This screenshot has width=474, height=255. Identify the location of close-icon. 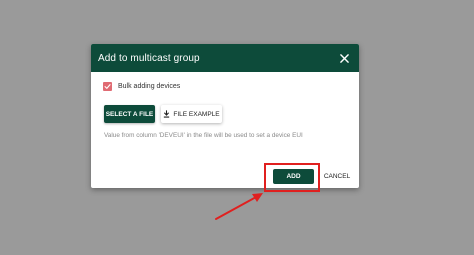
(344, 58).